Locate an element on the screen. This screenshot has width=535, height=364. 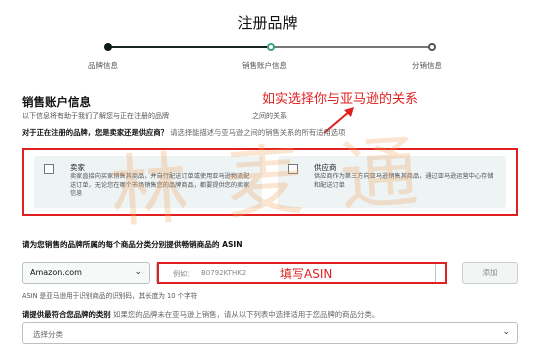
category-label: 请提供最符合您品牌的类别 is located at coordinates (66, 314).